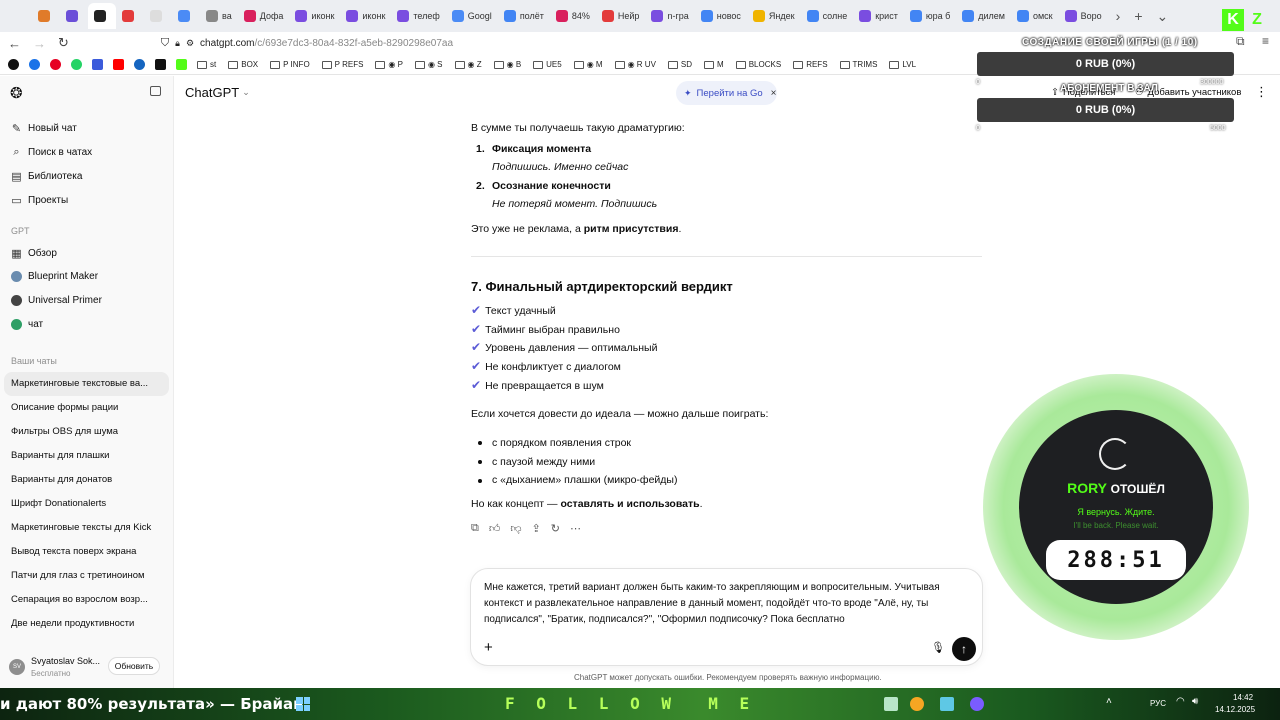 This screenshot has width=1280, height=720. I want to click on tab-scroll-right-icon: ›, so click(1118, 16).